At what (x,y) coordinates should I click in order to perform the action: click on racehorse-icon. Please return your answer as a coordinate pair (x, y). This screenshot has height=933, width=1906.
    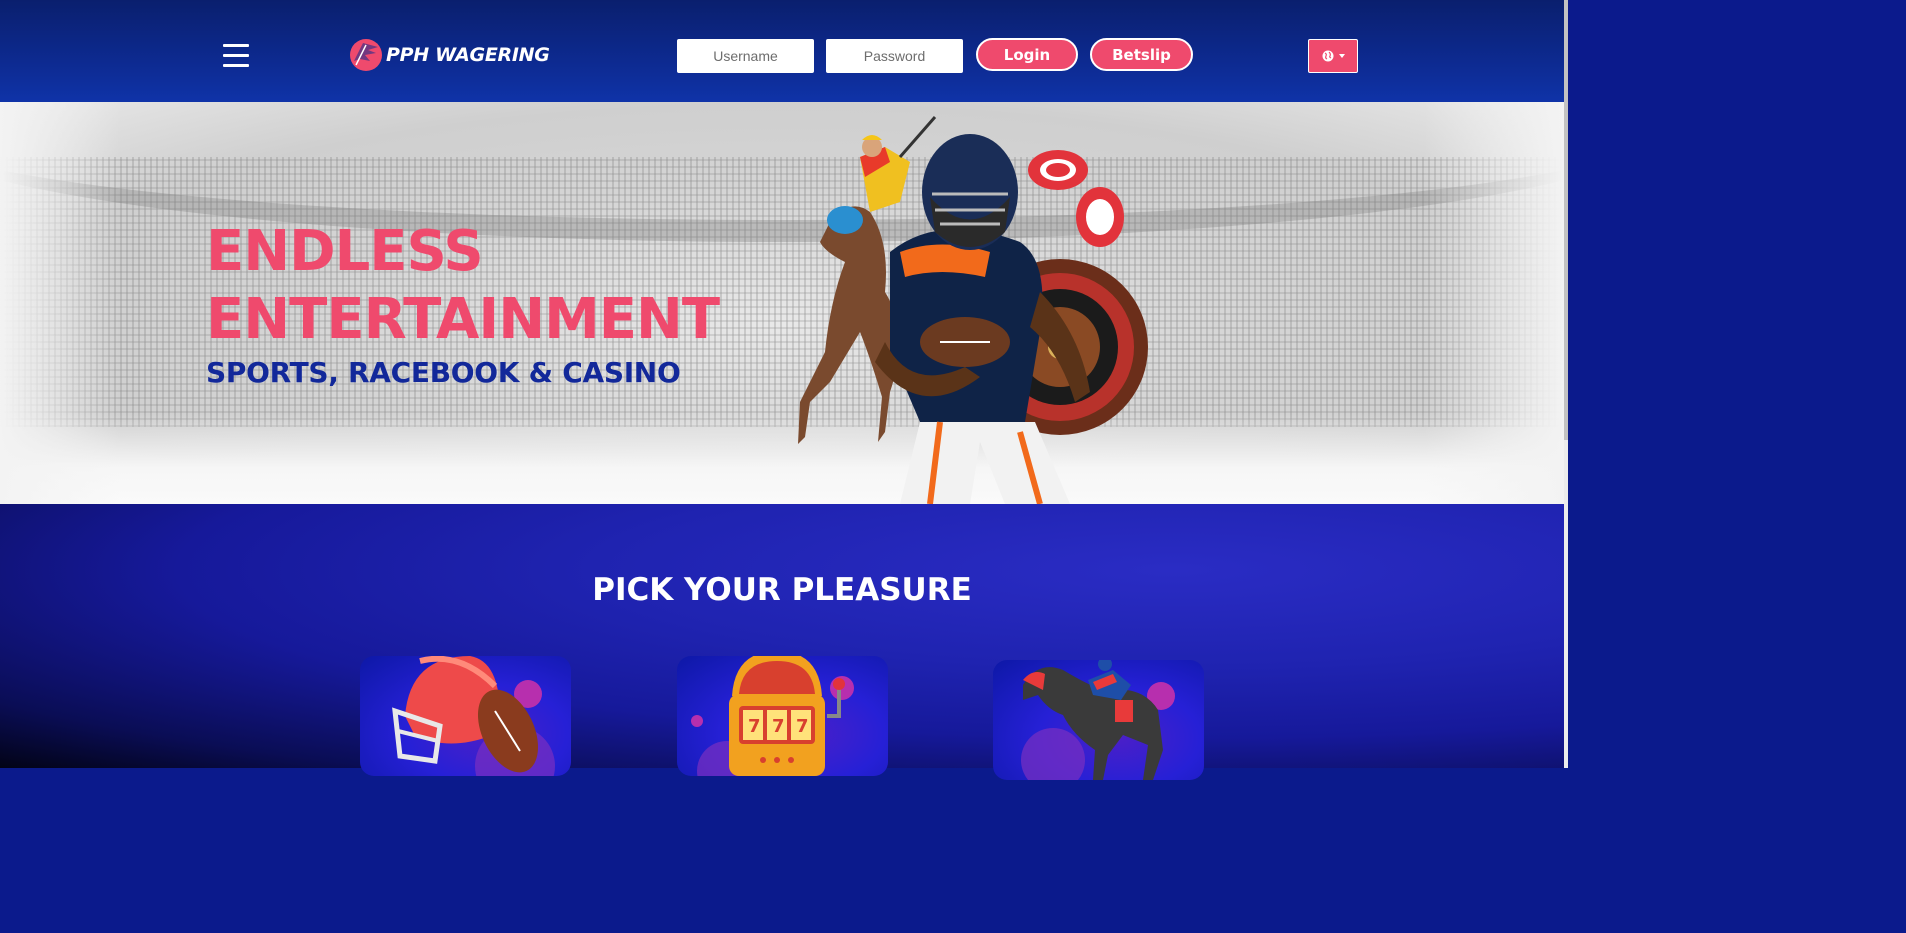
    Looking at the image, I should click on (1098, 720).